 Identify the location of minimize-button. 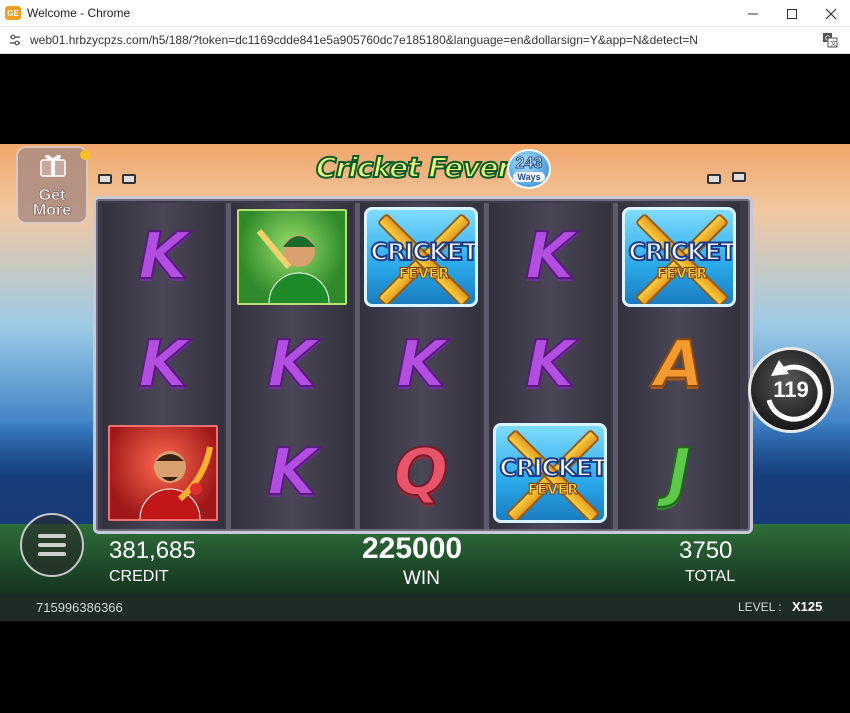
(752, 13).